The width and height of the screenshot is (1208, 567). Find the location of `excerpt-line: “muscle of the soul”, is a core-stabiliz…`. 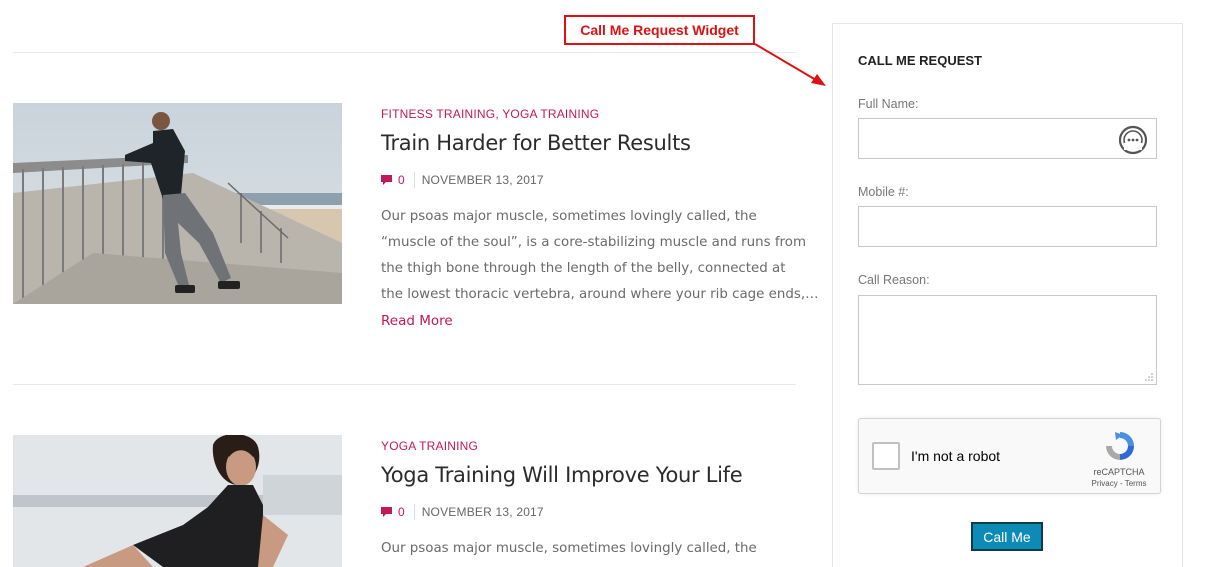

excerpt-line: “muscle of the soul”, is a core-stabiliz… is located at coordinates (593, 242).